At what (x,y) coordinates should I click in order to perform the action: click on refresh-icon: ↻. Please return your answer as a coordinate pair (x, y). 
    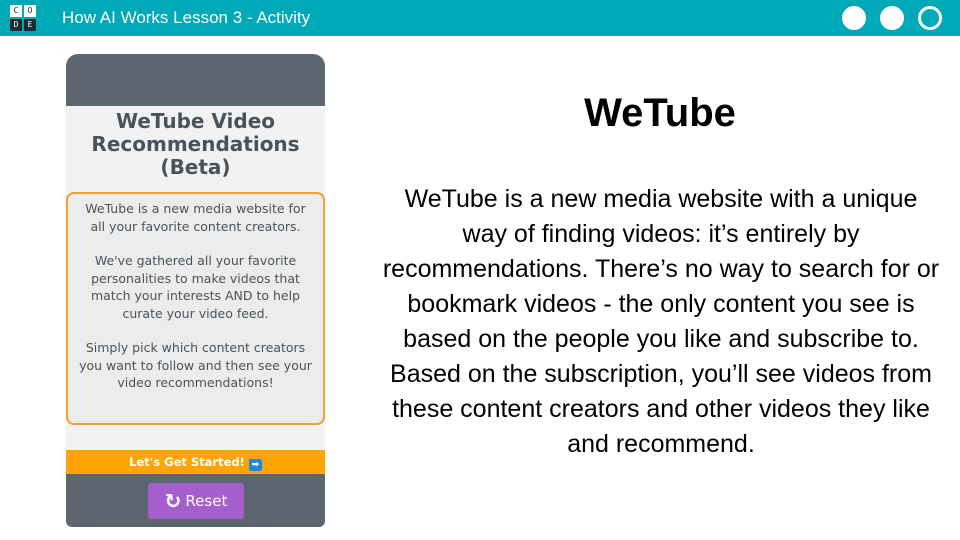
    Looking at the image, I should click on (173, 501).